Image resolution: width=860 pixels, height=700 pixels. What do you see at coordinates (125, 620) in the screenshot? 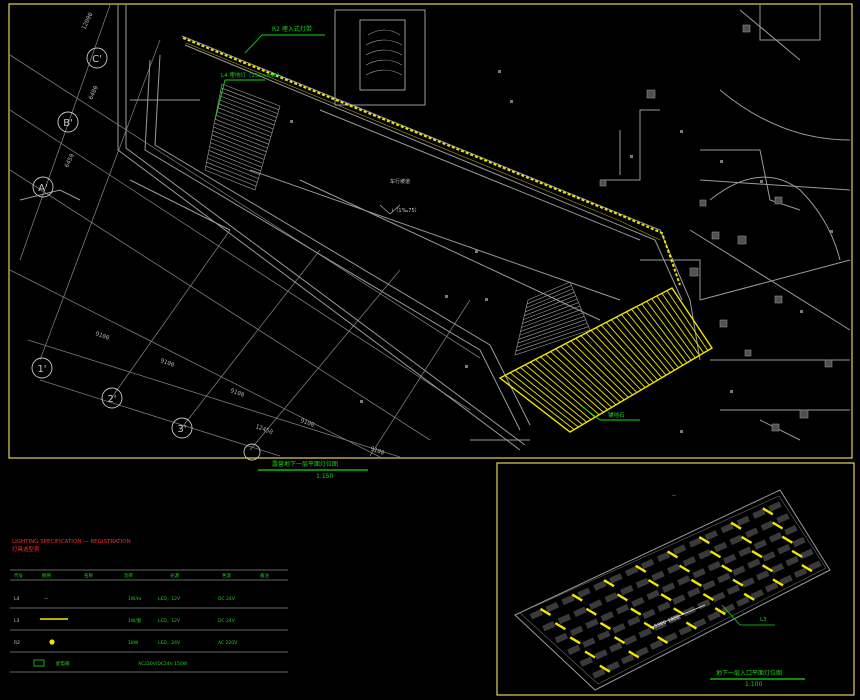
I see `legend-row-2: L3 1W/套 LED，12V DC 24V` at bounding box center [125, 620].